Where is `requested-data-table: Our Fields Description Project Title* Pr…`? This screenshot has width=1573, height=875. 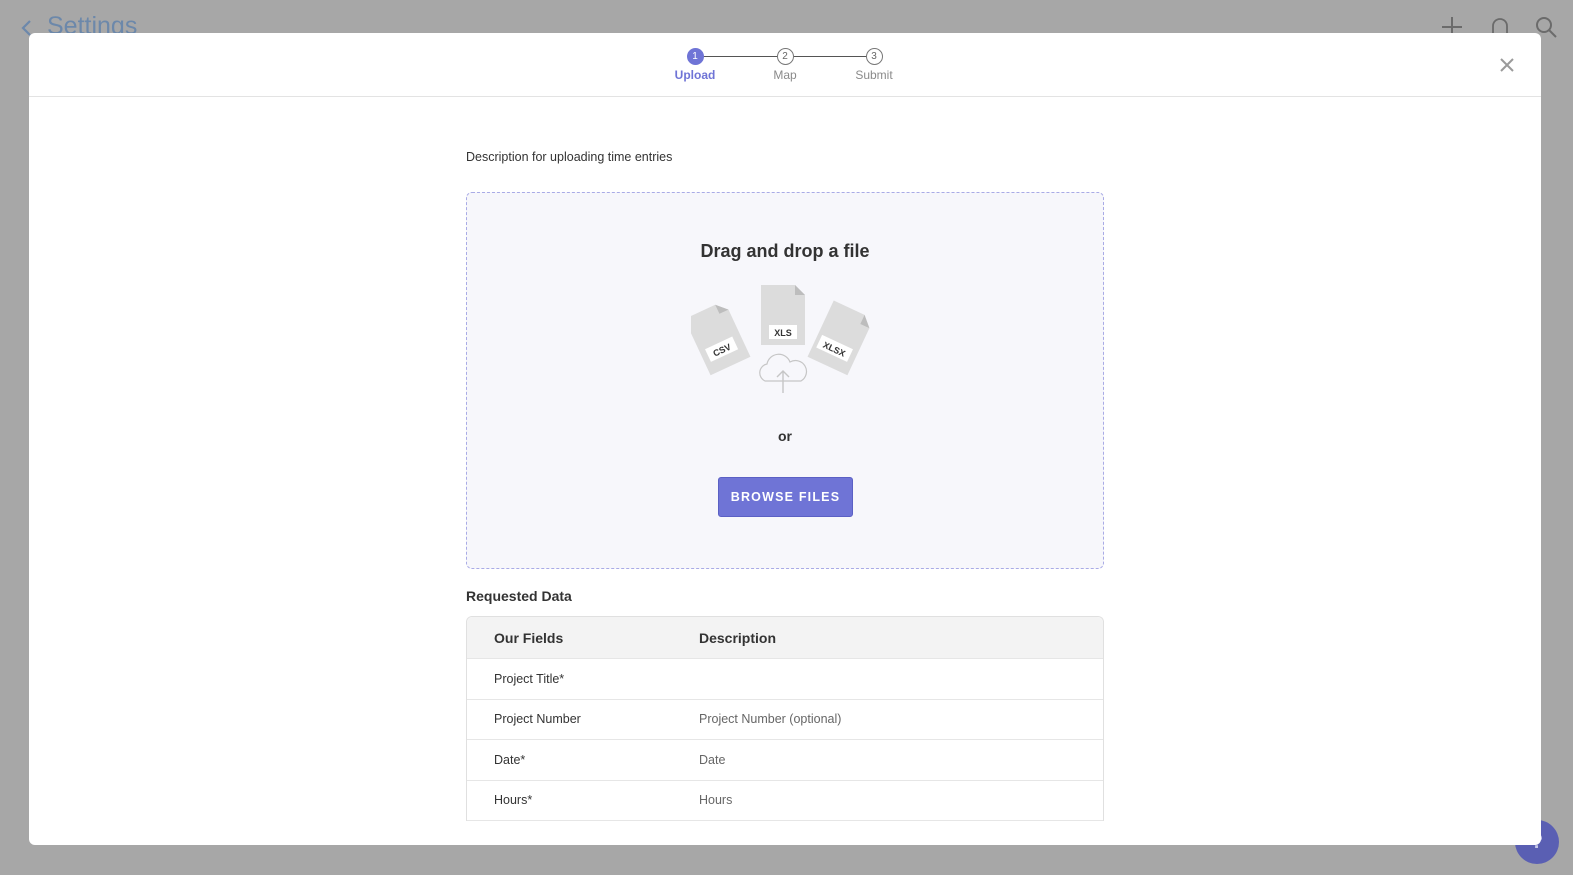 requested-data-table: Our Fields Description Project Title* Pr… is located at coordinates (785, 718).